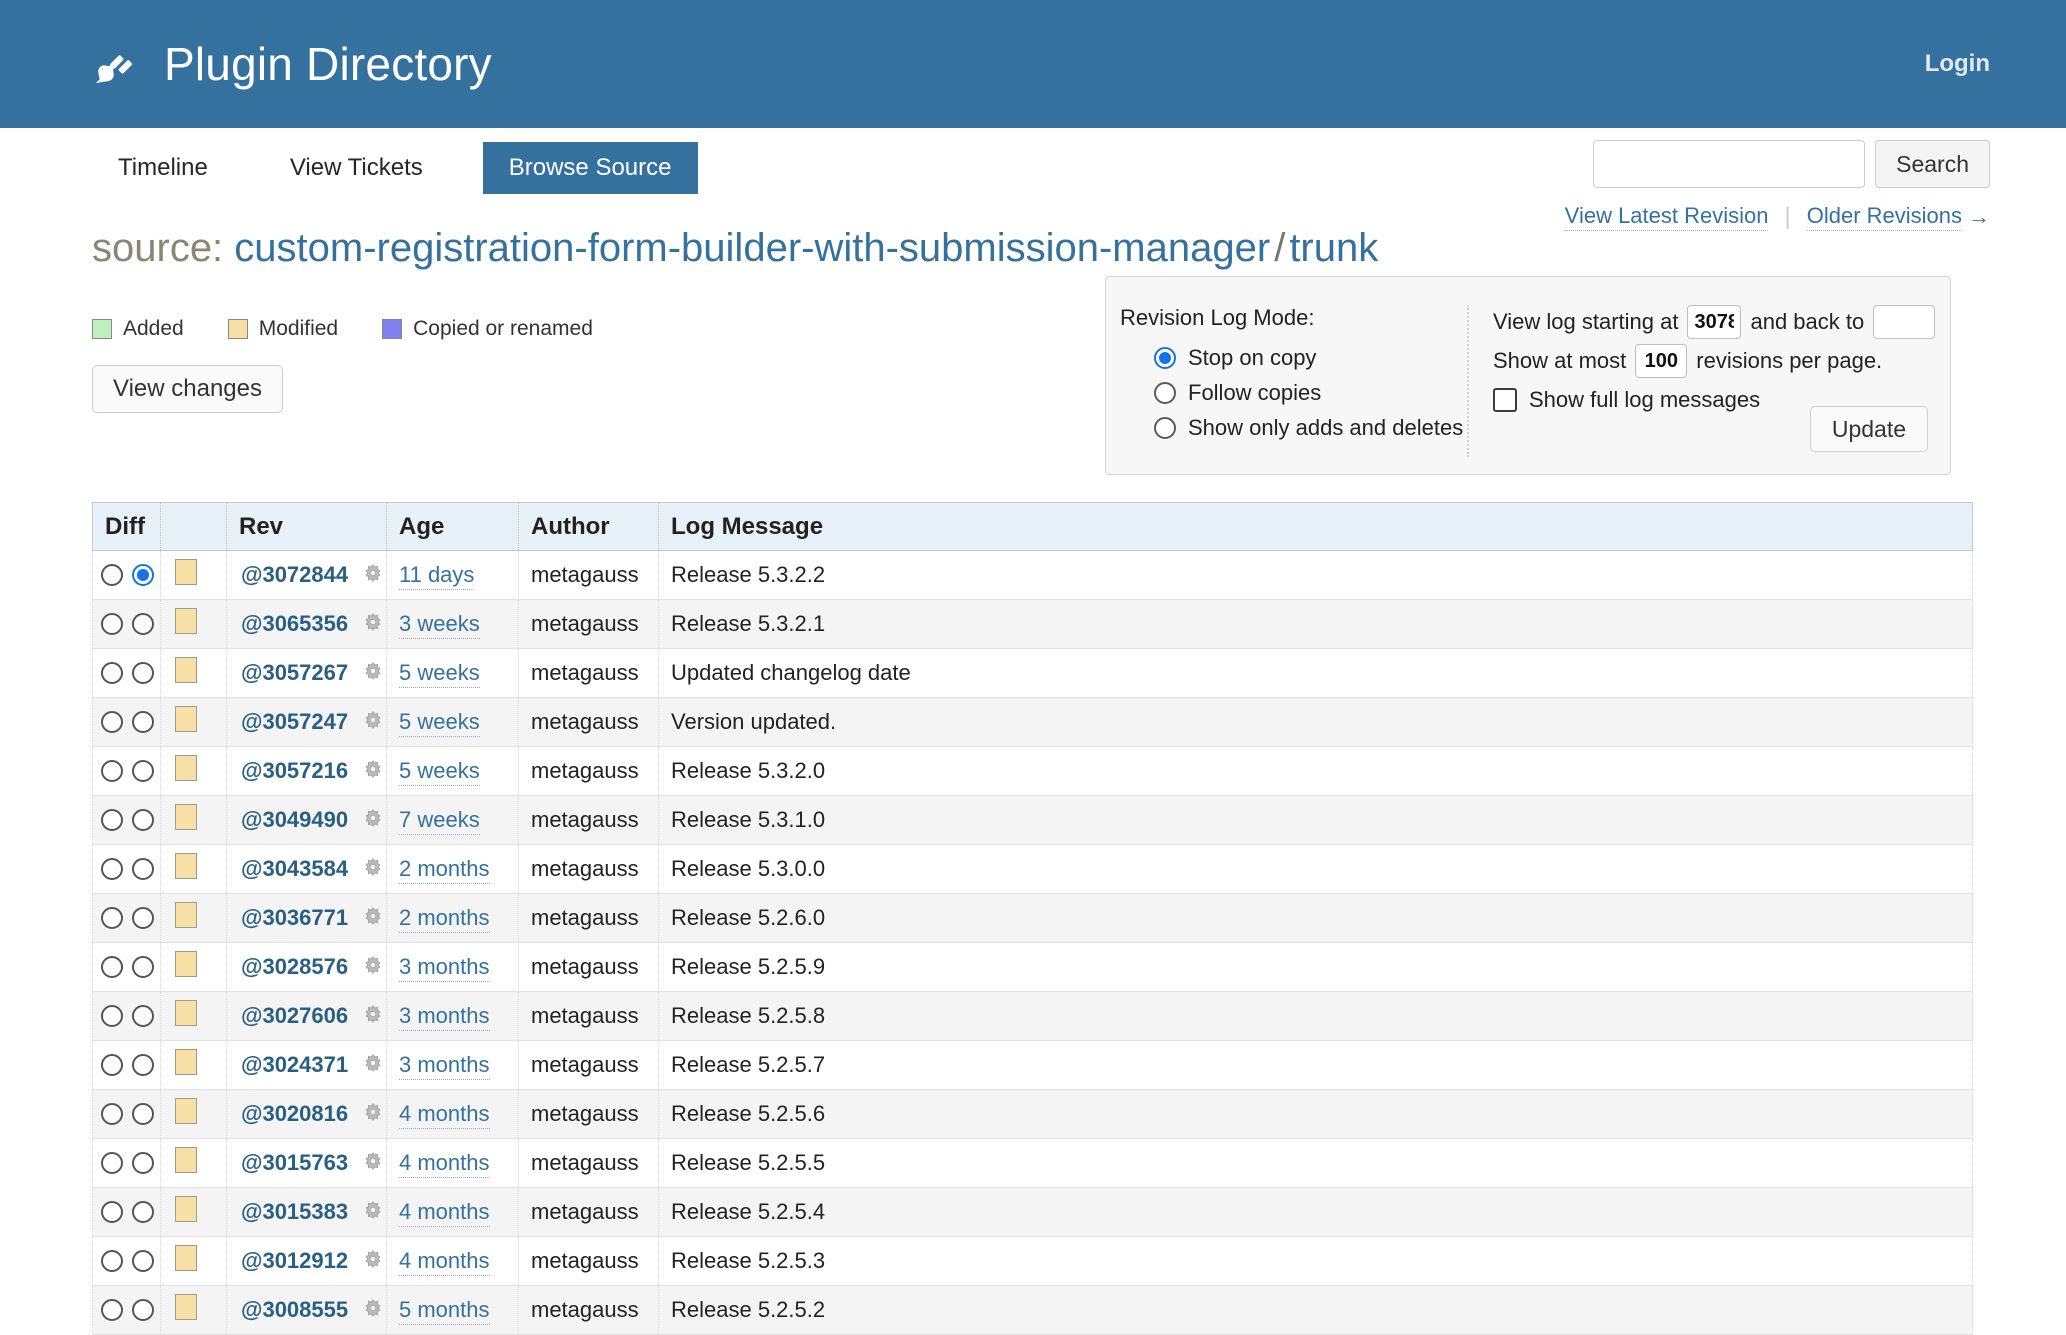 The height and width of the screenshot is (1335, 2066). Describe the element at coordinates (294, 721) in the screenshot. I see `revision-link: @3057247` at that location.